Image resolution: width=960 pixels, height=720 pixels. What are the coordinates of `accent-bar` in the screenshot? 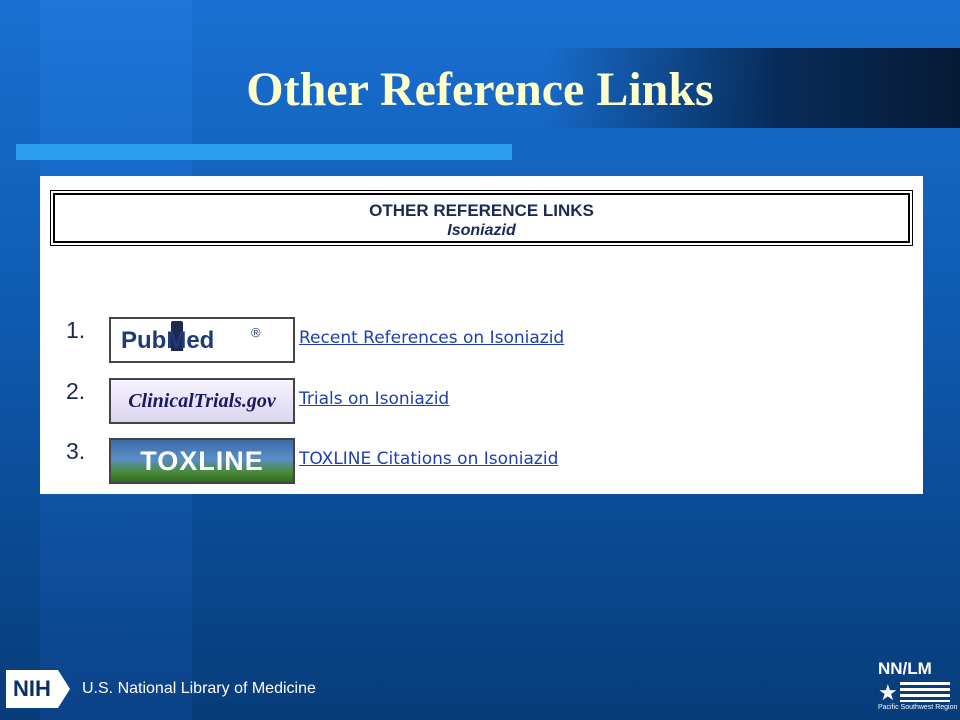 It's located at (264, 152).